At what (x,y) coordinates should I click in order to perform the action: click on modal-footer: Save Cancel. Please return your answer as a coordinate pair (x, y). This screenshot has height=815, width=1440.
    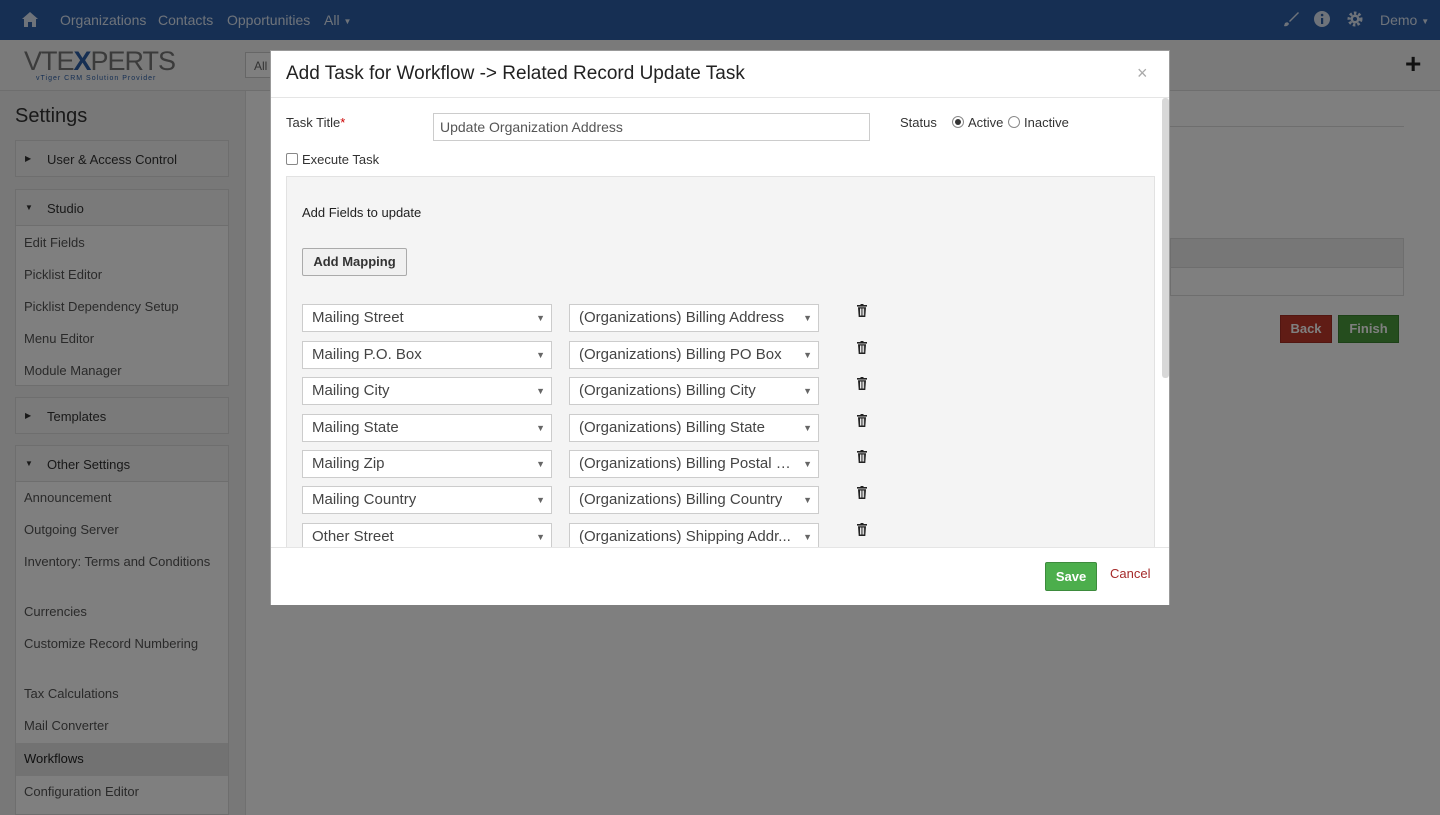
    Looking at the image, I should click on (720, 576).